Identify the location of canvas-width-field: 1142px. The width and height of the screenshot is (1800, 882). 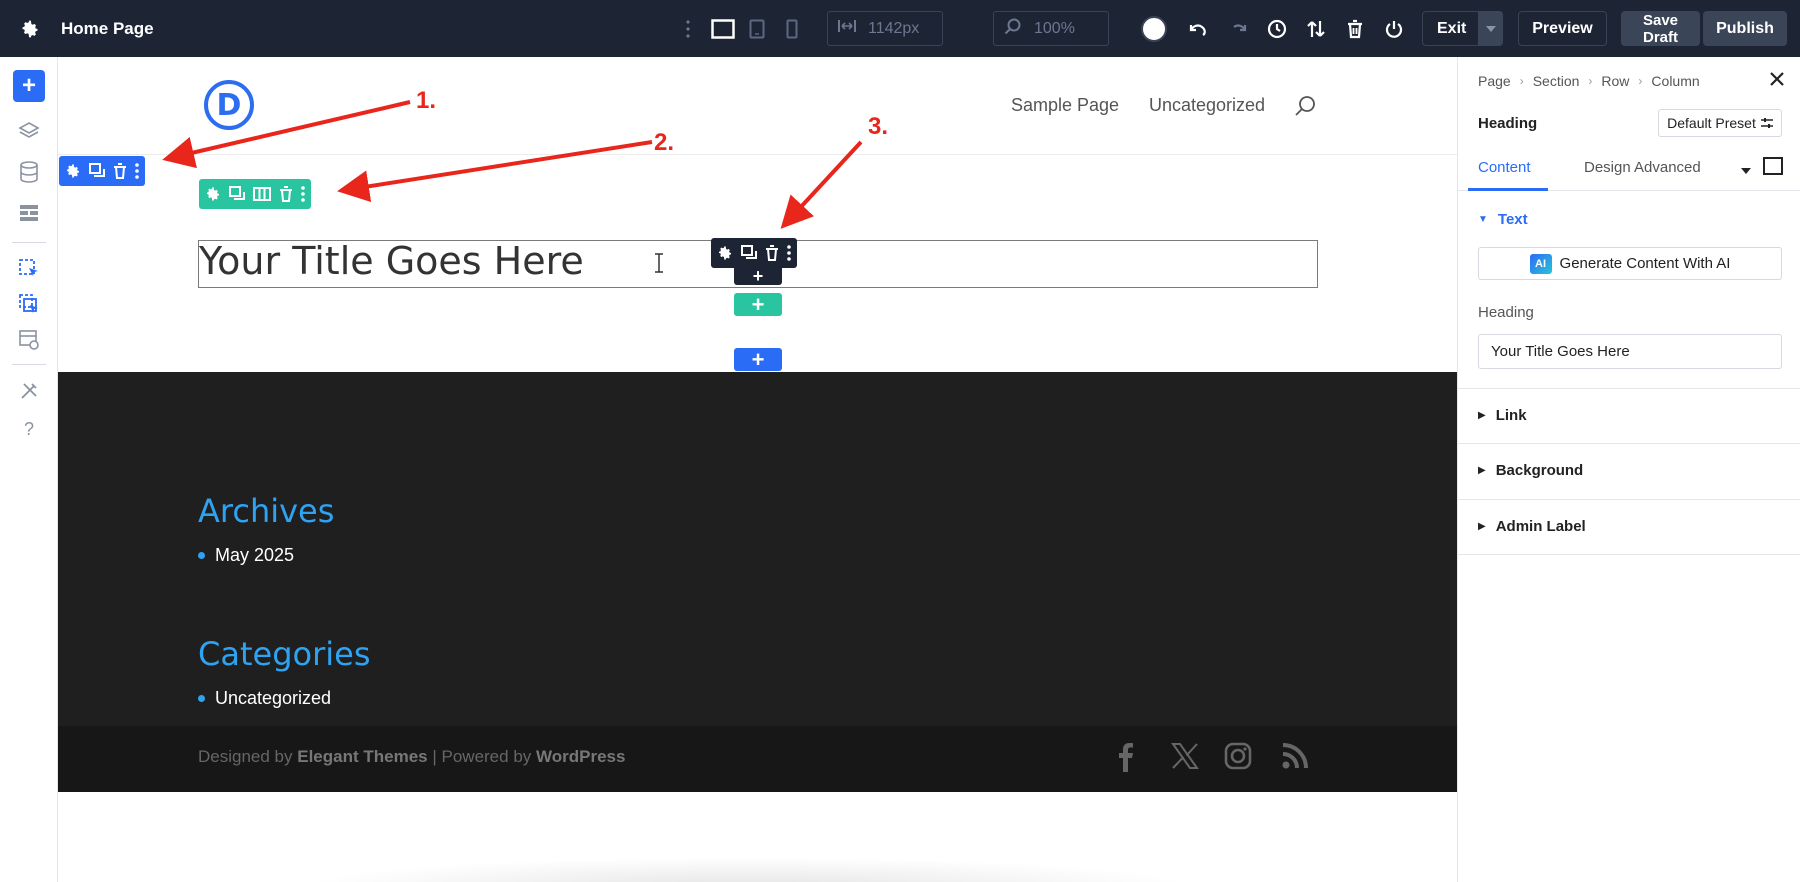
(885, 28).